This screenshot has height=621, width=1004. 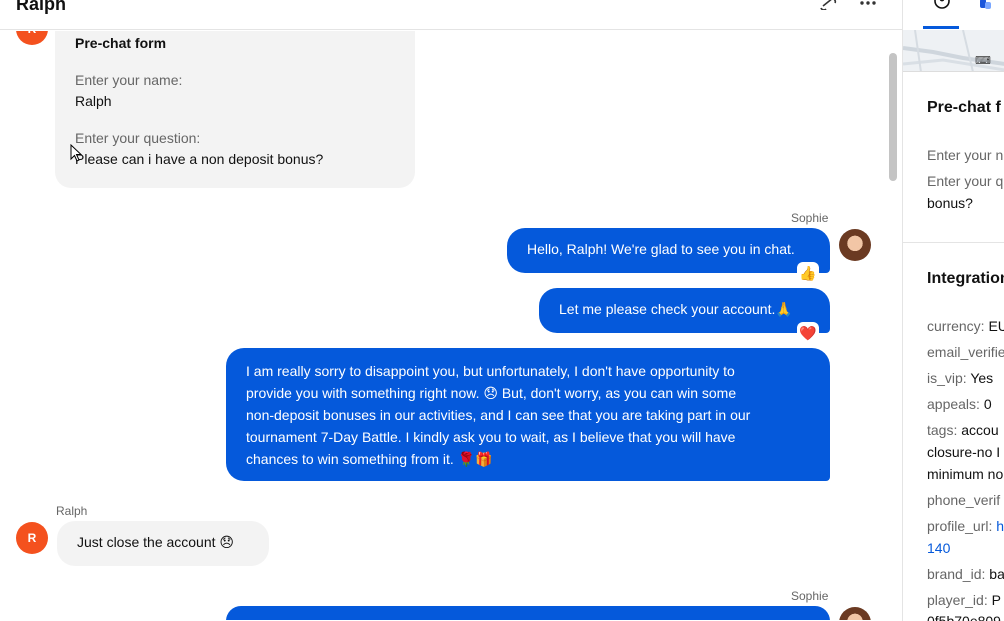 What do you see at coordinates (963, 430) in the screenshot?
I see `field-tags: tags: accou` at bounding box center [963, 430].